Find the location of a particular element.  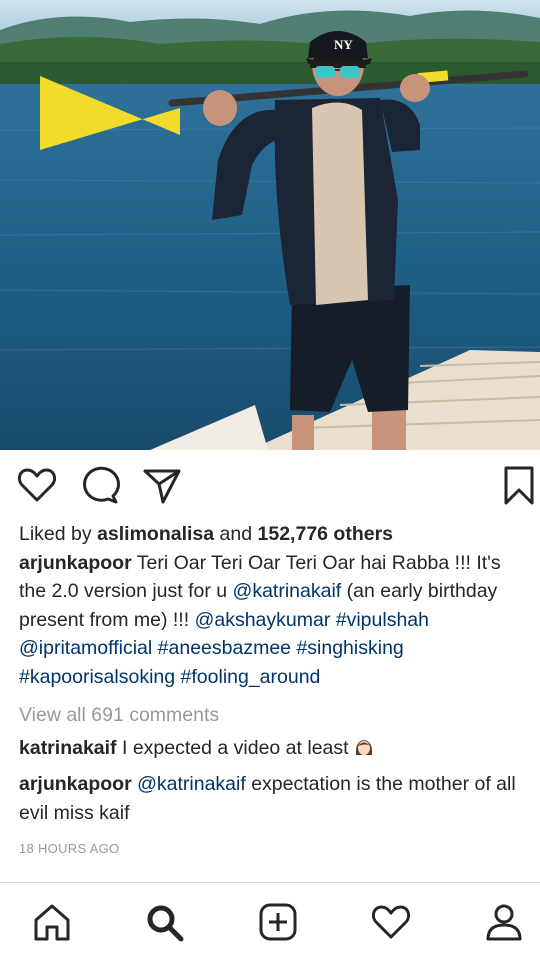

comment-username: arjunkapoor is located at coordinates (75, 784).